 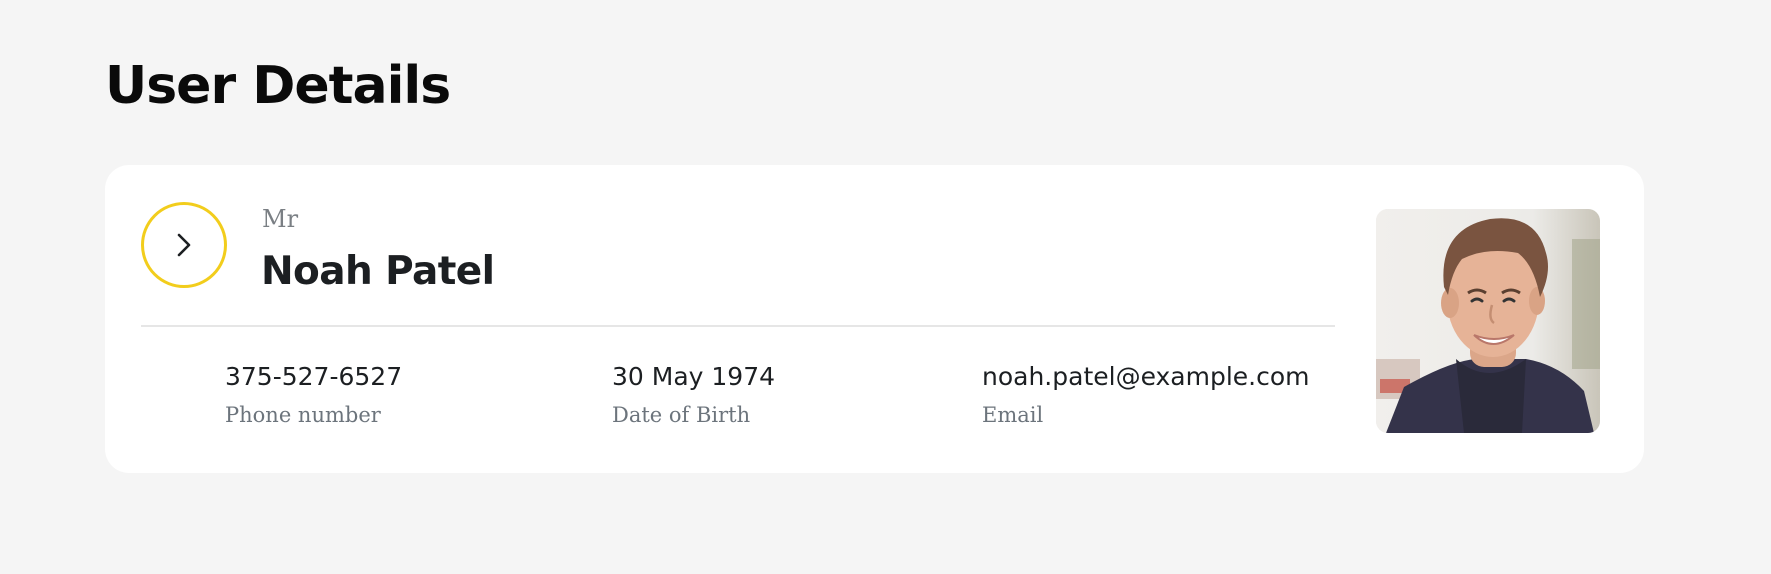 I want to click on email-value: noah.patel@example.com, so click(x=1146, y=376).